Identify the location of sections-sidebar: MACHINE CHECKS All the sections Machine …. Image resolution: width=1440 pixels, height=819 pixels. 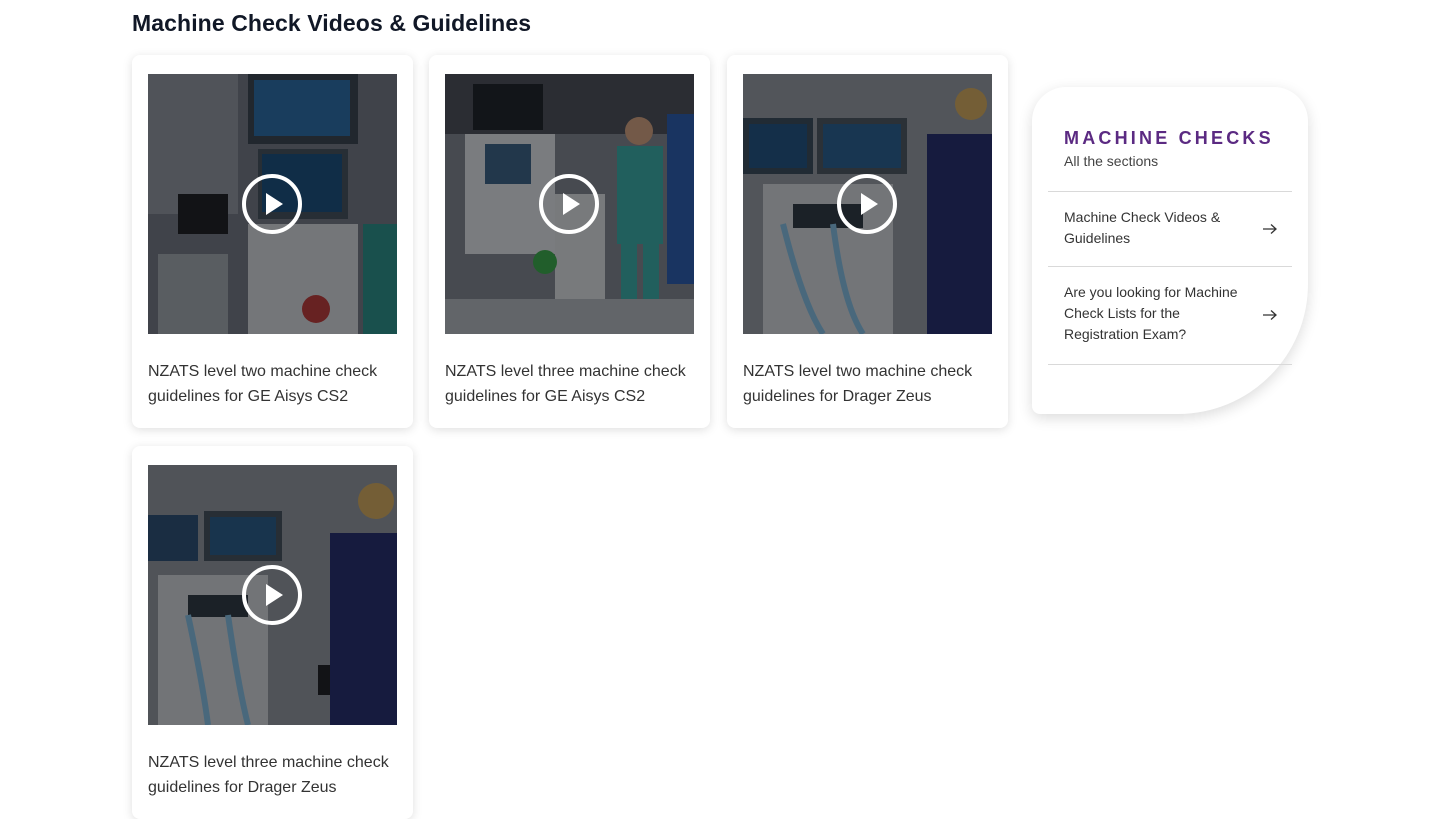
(1170, 250).